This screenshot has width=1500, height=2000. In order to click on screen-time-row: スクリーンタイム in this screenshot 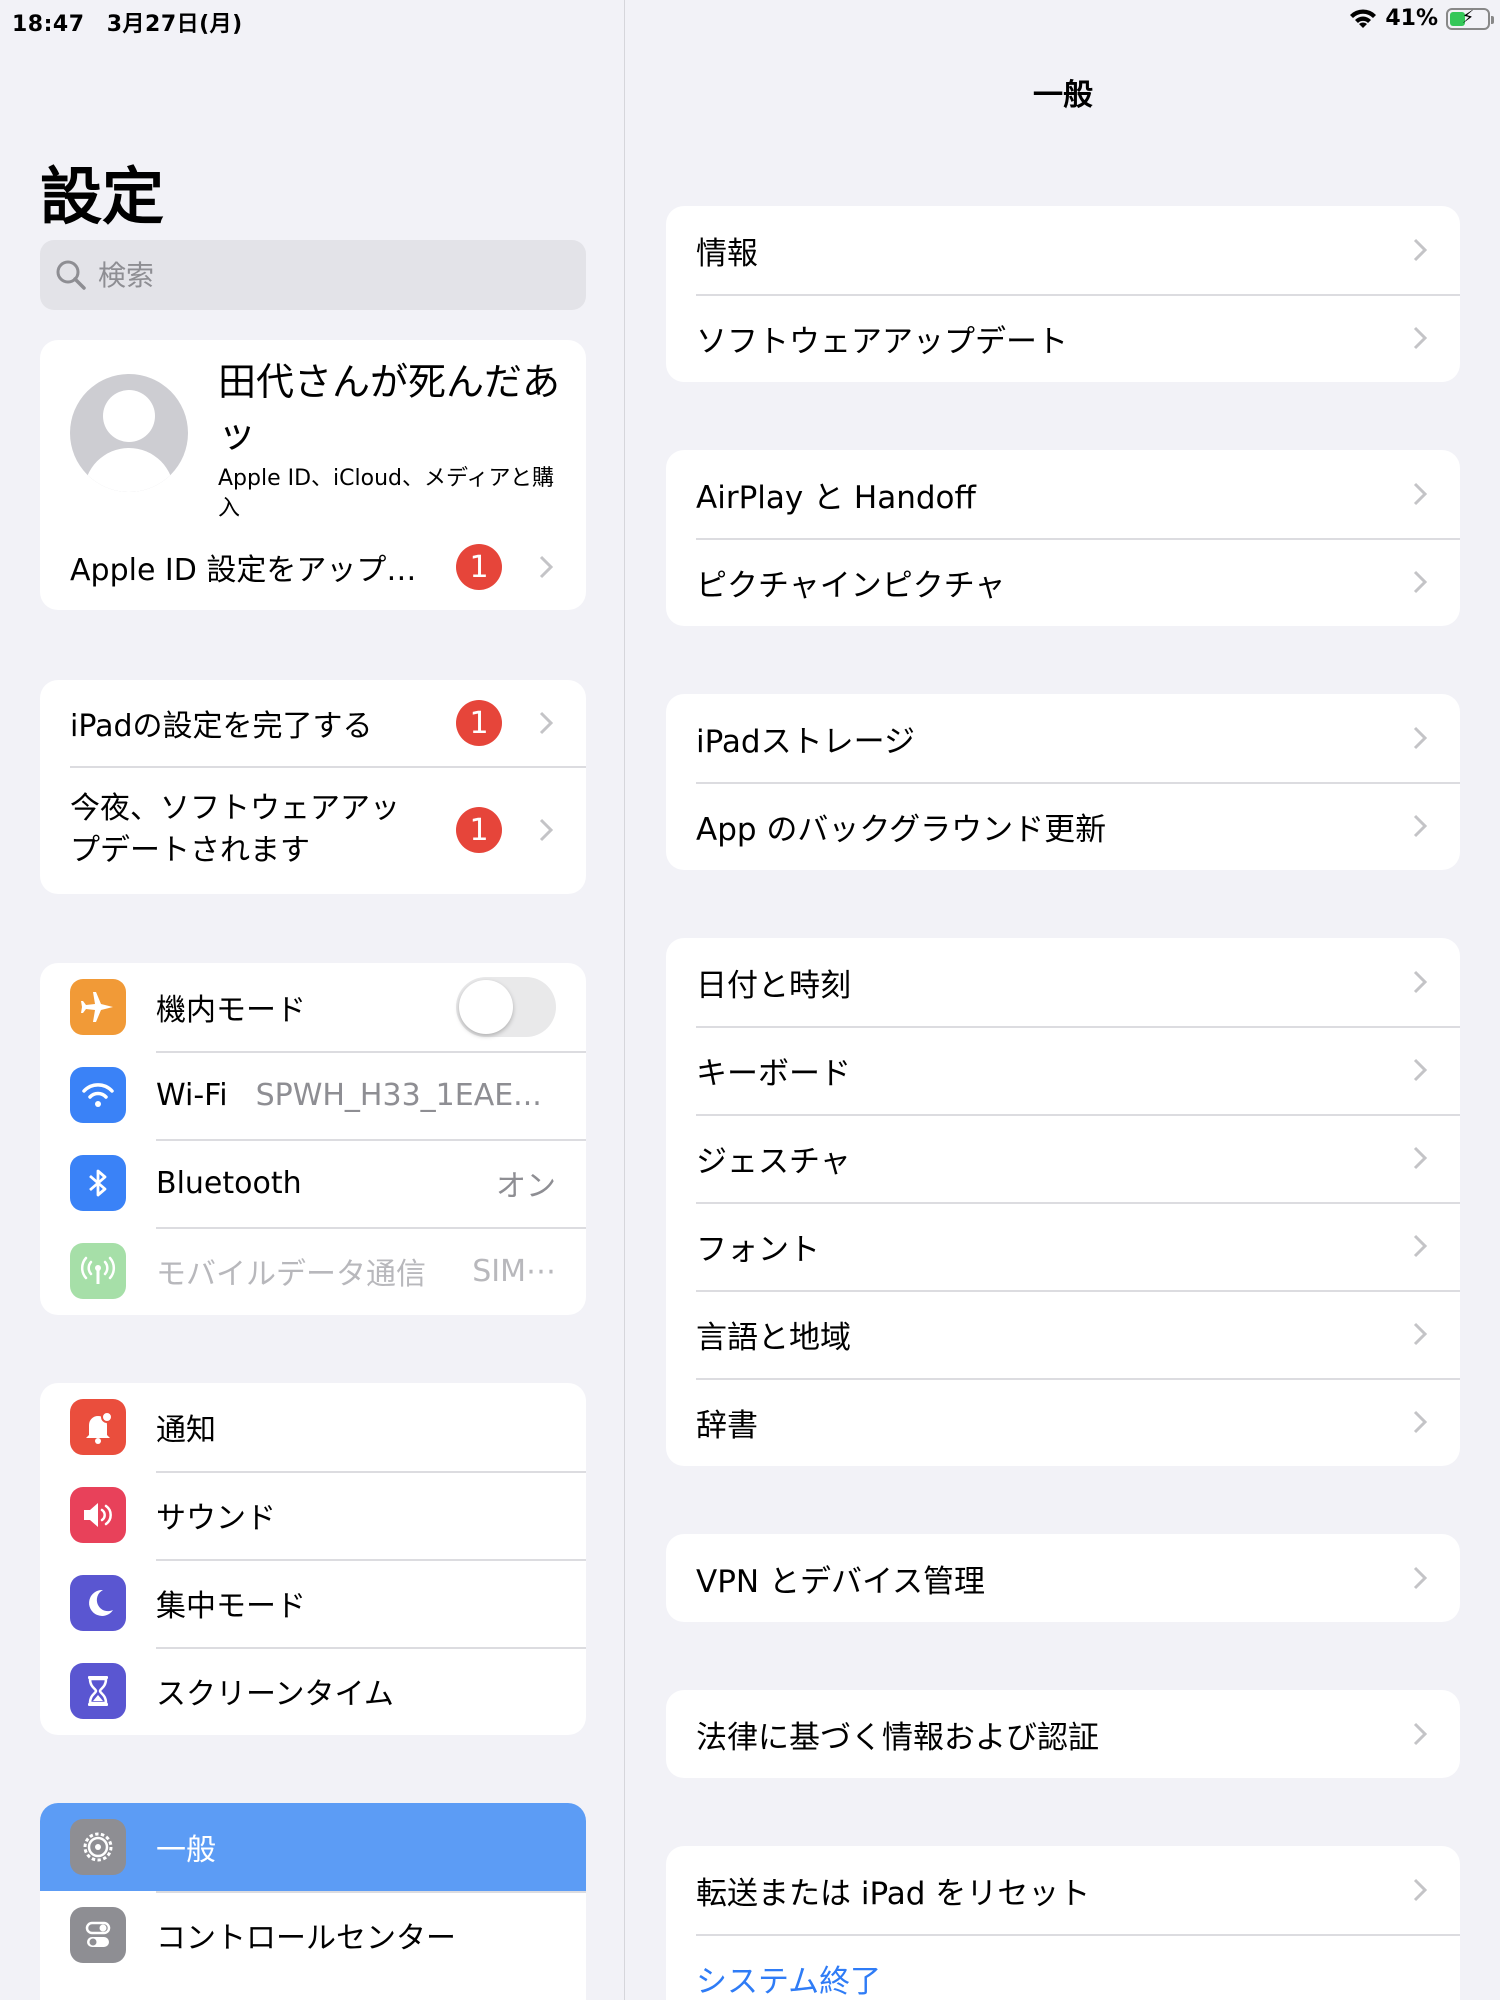, I will do `click(313, 1691)`.